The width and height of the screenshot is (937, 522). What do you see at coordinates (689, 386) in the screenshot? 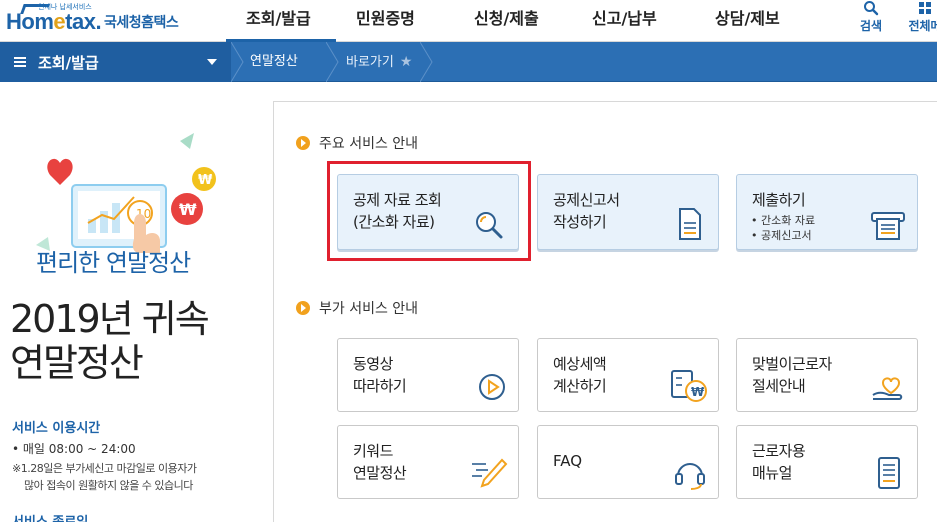
I see `calculator-icon: ₩` at bounding box center [689, 386].